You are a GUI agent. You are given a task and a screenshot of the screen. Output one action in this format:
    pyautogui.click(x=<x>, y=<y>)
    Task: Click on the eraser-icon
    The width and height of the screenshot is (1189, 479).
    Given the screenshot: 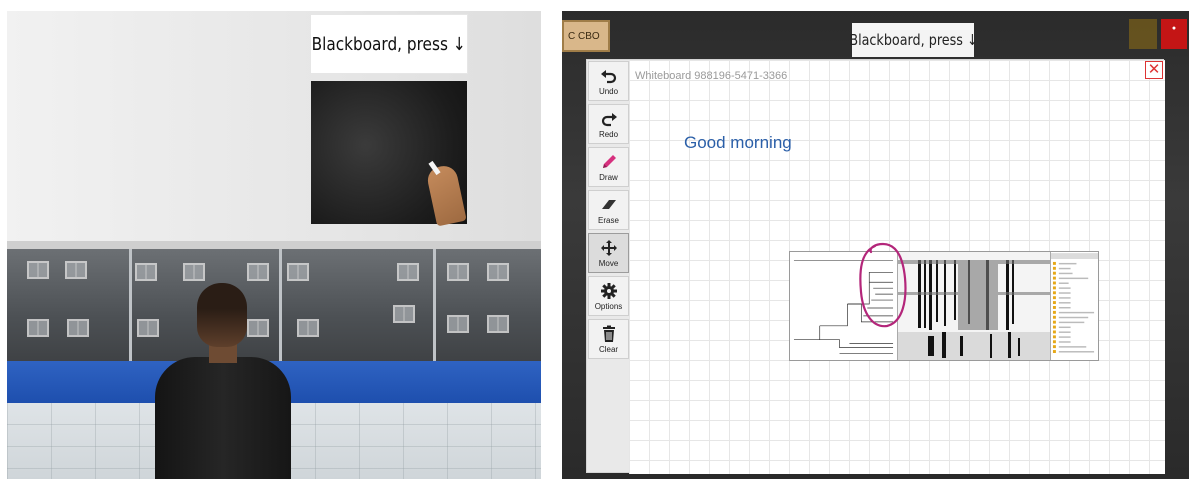 What is the action you would take?
    pyautogui.click(x=609, y=205)
    